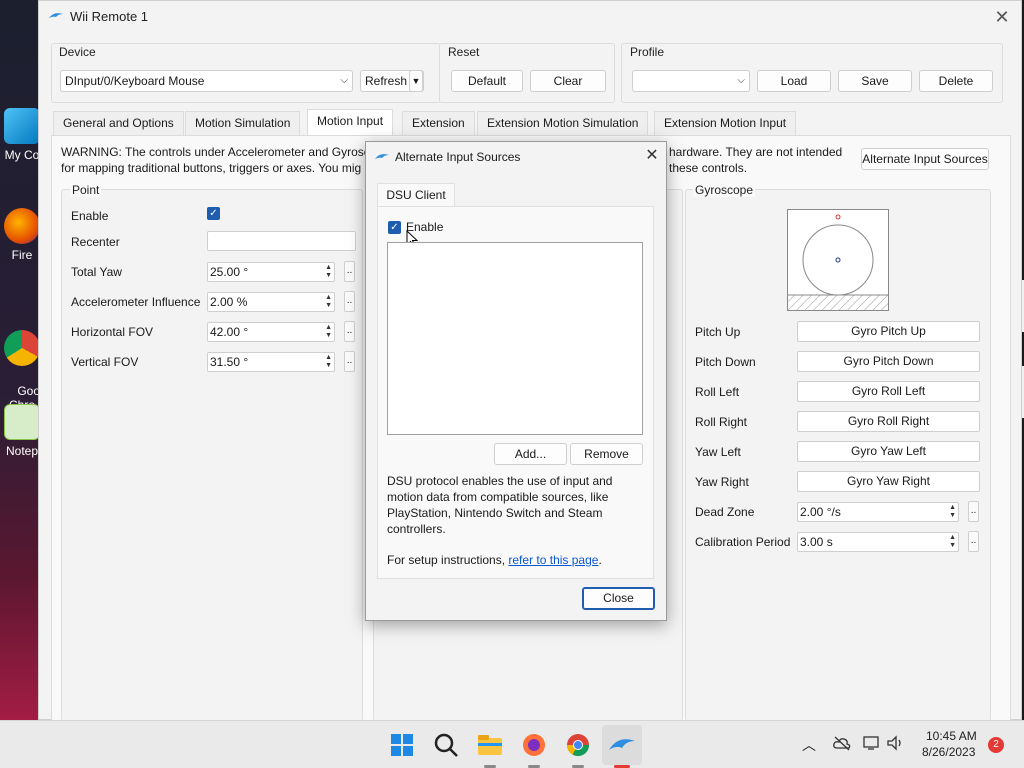 Image resolution: width=1024 pixels, height=768 pixels. I want to click on file-explorer-icon, so click(490, 745).